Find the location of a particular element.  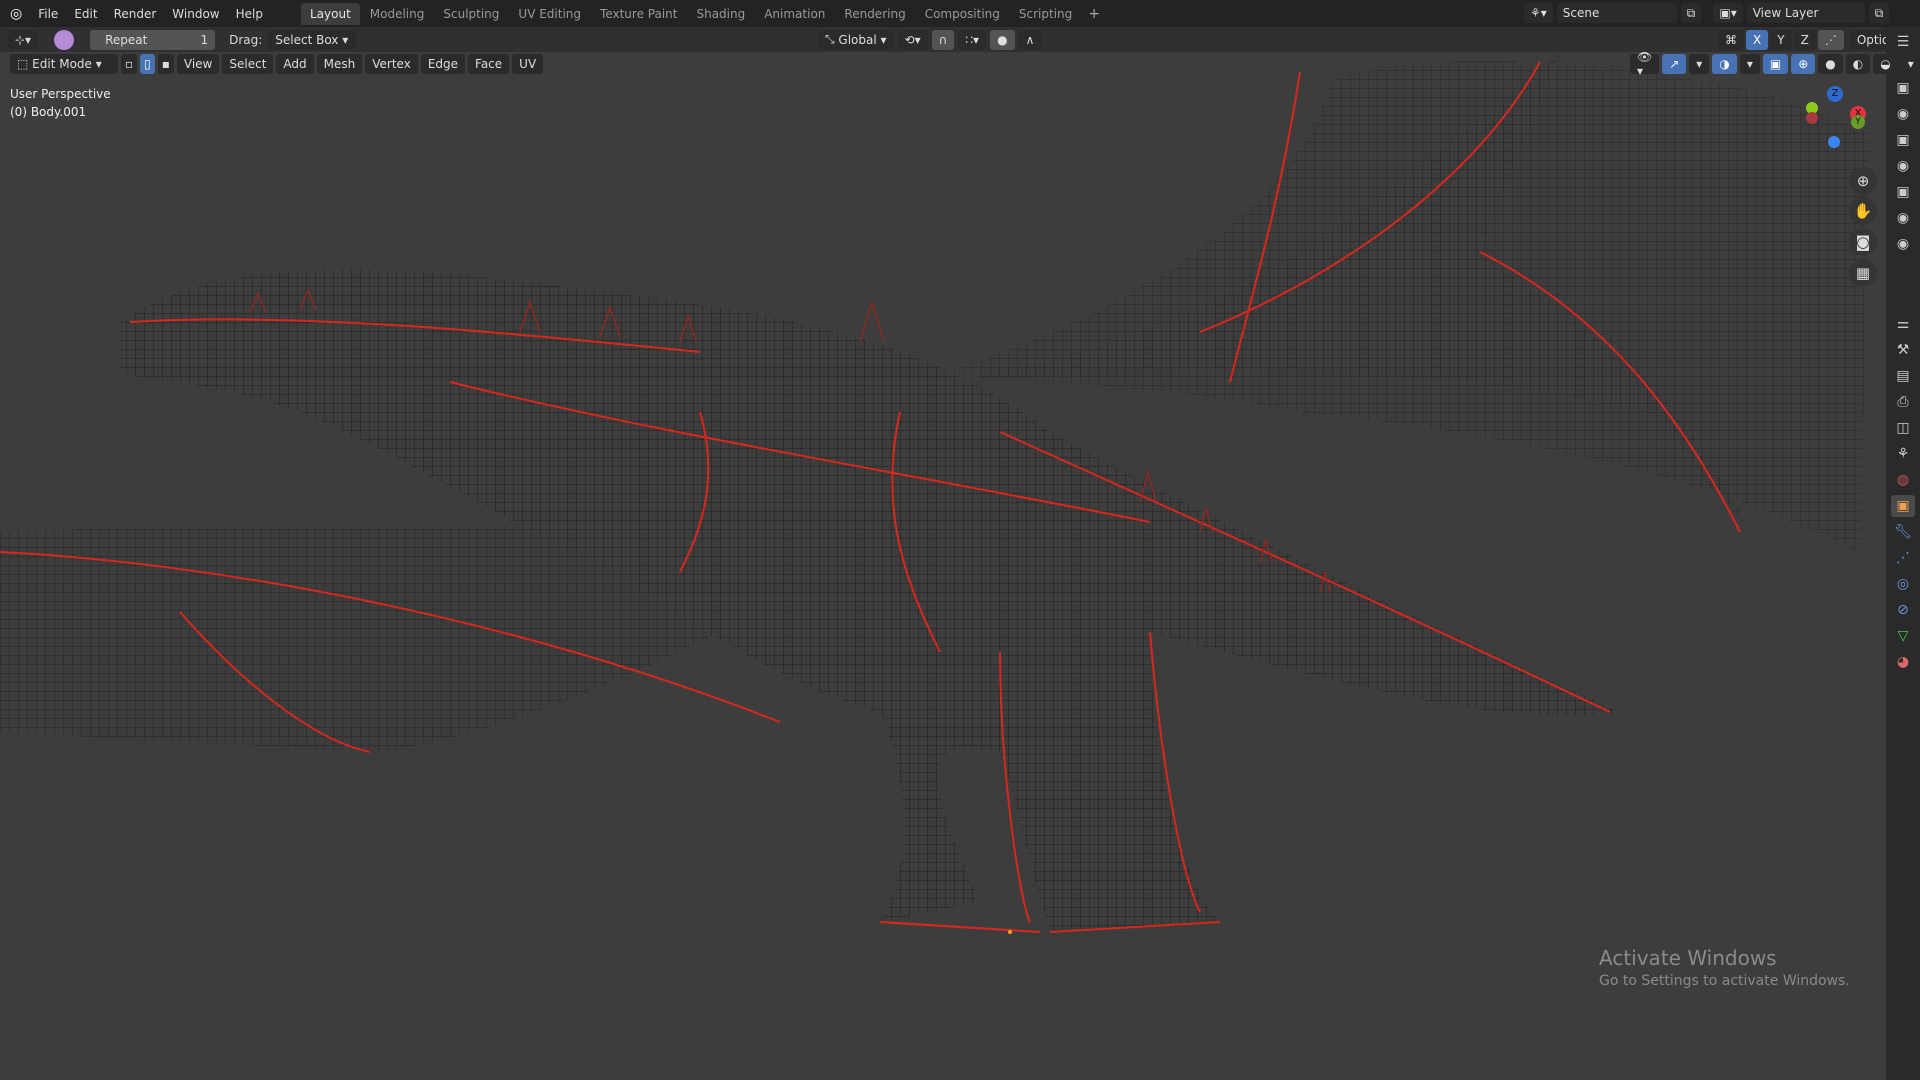

snap-target-icon: ∷▾ is located at coordinates (972, 39).